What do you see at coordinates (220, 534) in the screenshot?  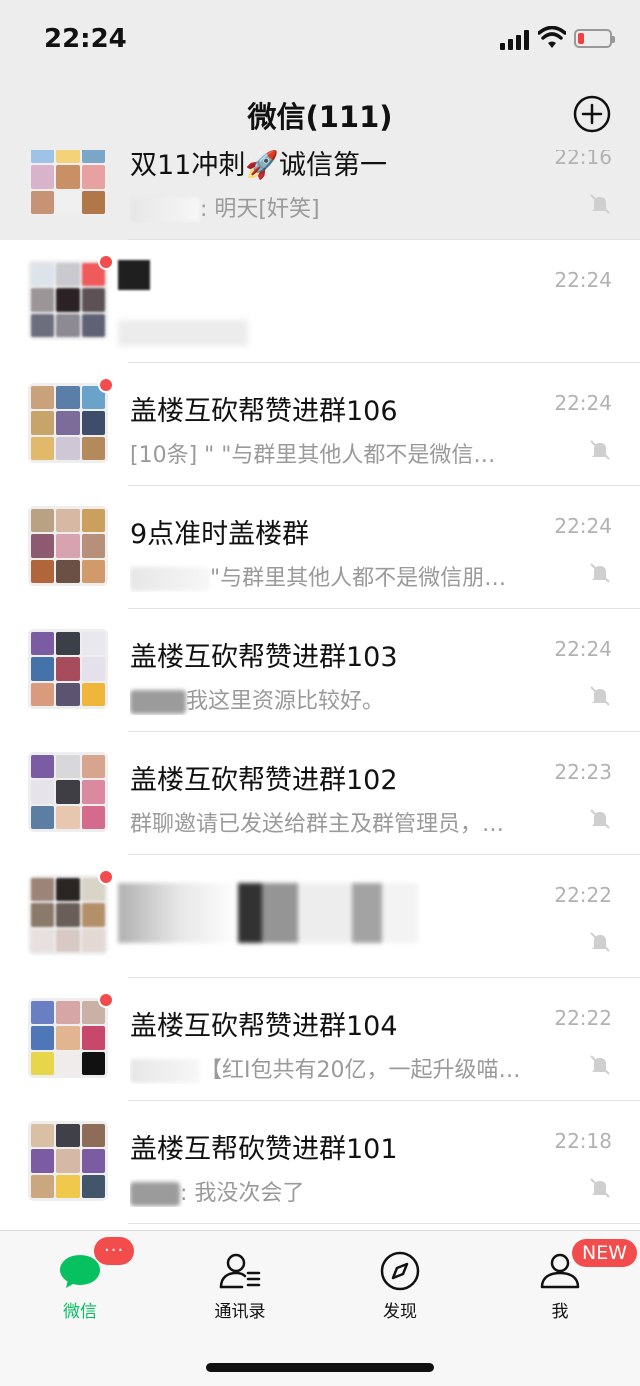 I see `chat-name: 9点准时盖楼群` at bounding box center [220, 534].